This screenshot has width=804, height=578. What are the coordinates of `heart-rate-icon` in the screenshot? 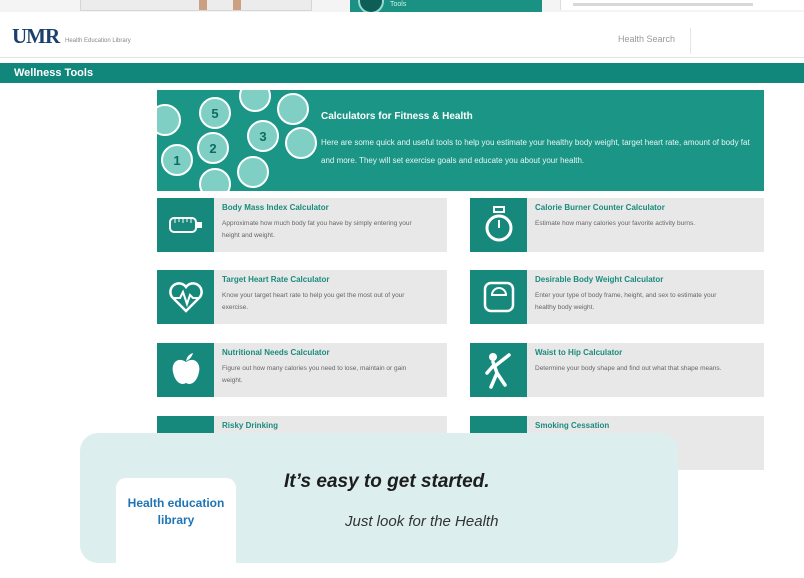 It's located at (185, 297).